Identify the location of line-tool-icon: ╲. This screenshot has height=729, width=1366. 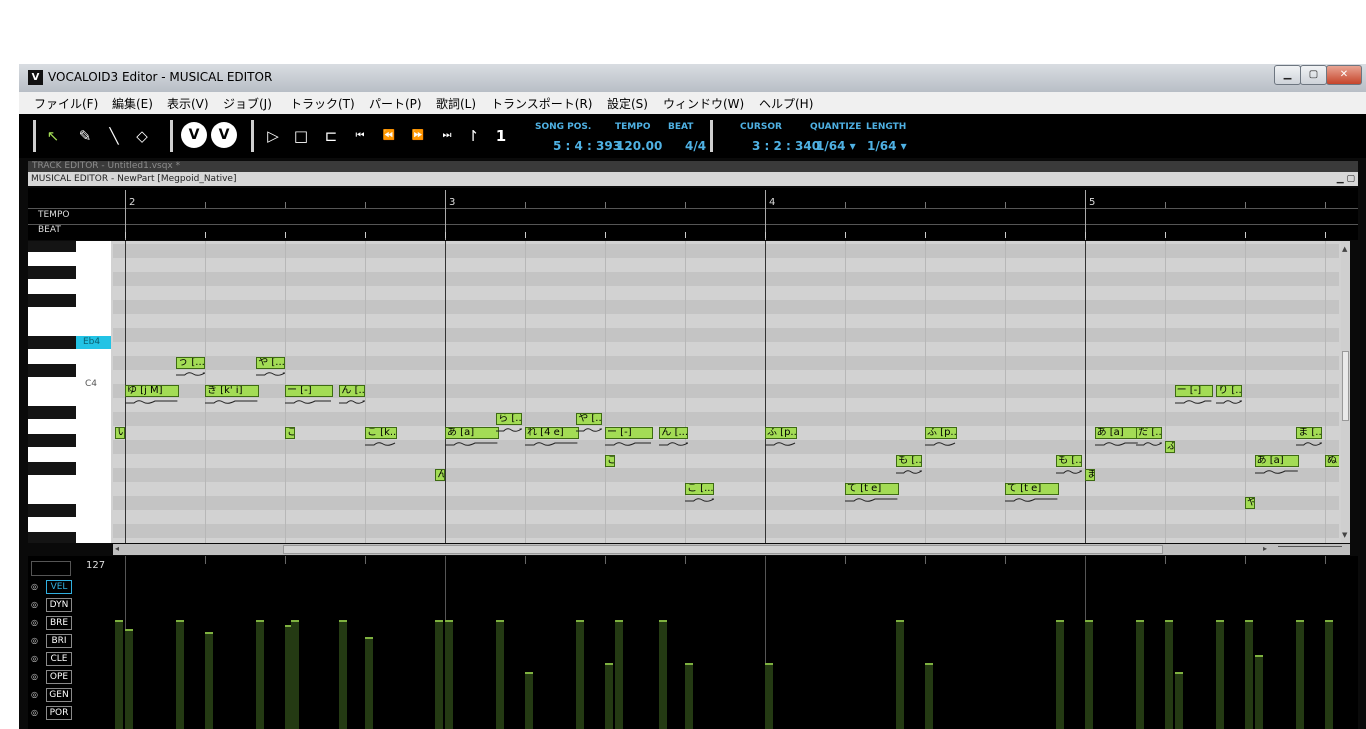
(114, 136).